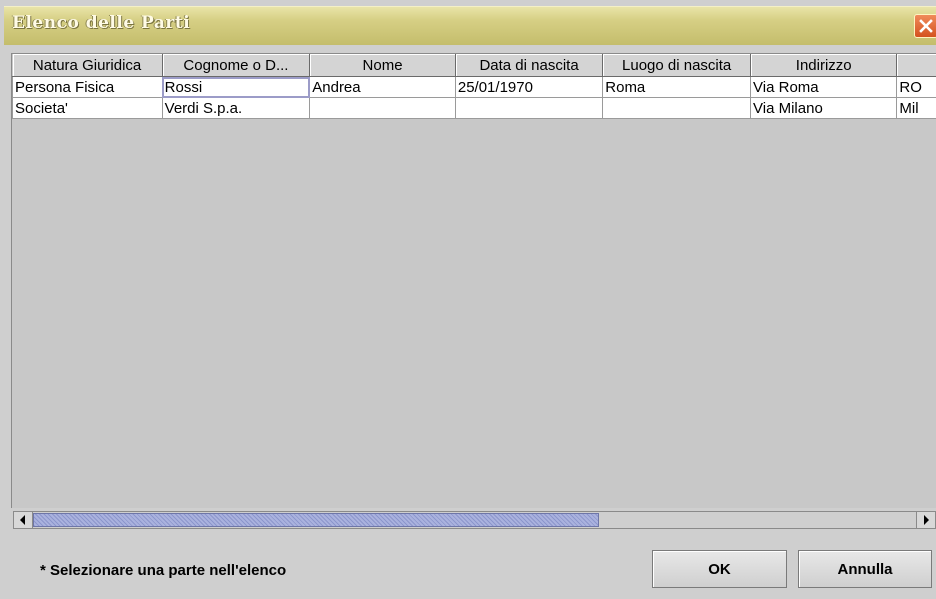 This screenshot has height=599, width=936. Describe the element at coordinates (87, 87) in the screenshot. I see `table-cell: Persona Fisica` at that location.